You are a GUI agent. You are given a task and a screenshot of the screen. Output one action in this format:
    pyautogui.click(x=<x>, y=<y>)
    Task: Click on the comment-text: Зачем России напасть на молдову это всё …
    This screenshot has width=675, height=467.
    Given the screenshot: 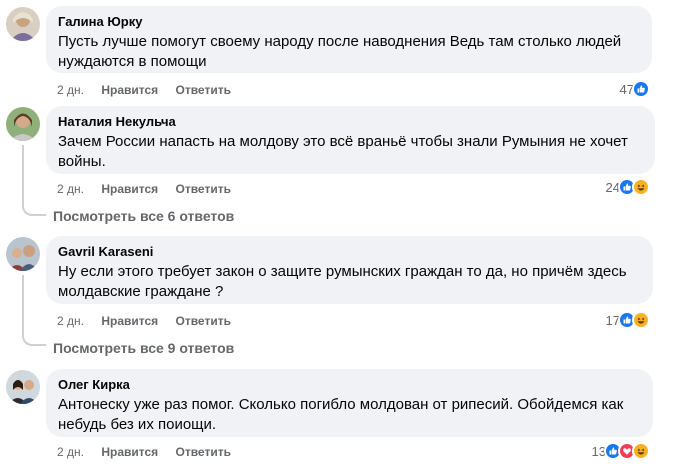 What is the action you would take?
    pyautogui.click(x=350, y=152)
    